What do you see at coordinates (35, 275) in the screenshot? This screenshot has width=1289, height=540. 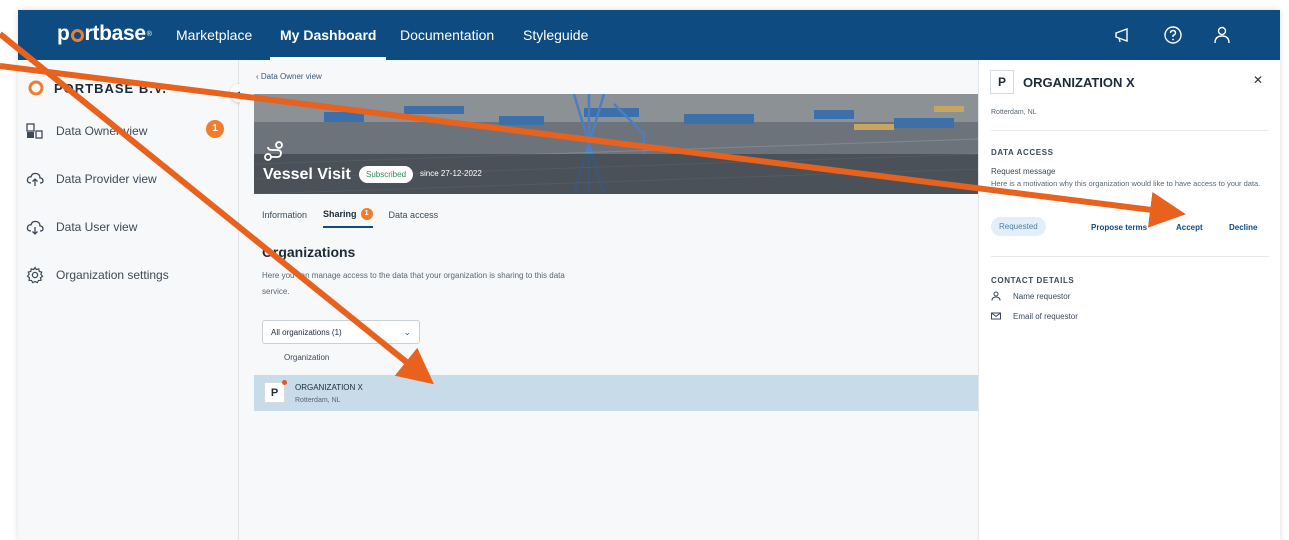 I see `gear-icon` at bounding box center [35, 275].